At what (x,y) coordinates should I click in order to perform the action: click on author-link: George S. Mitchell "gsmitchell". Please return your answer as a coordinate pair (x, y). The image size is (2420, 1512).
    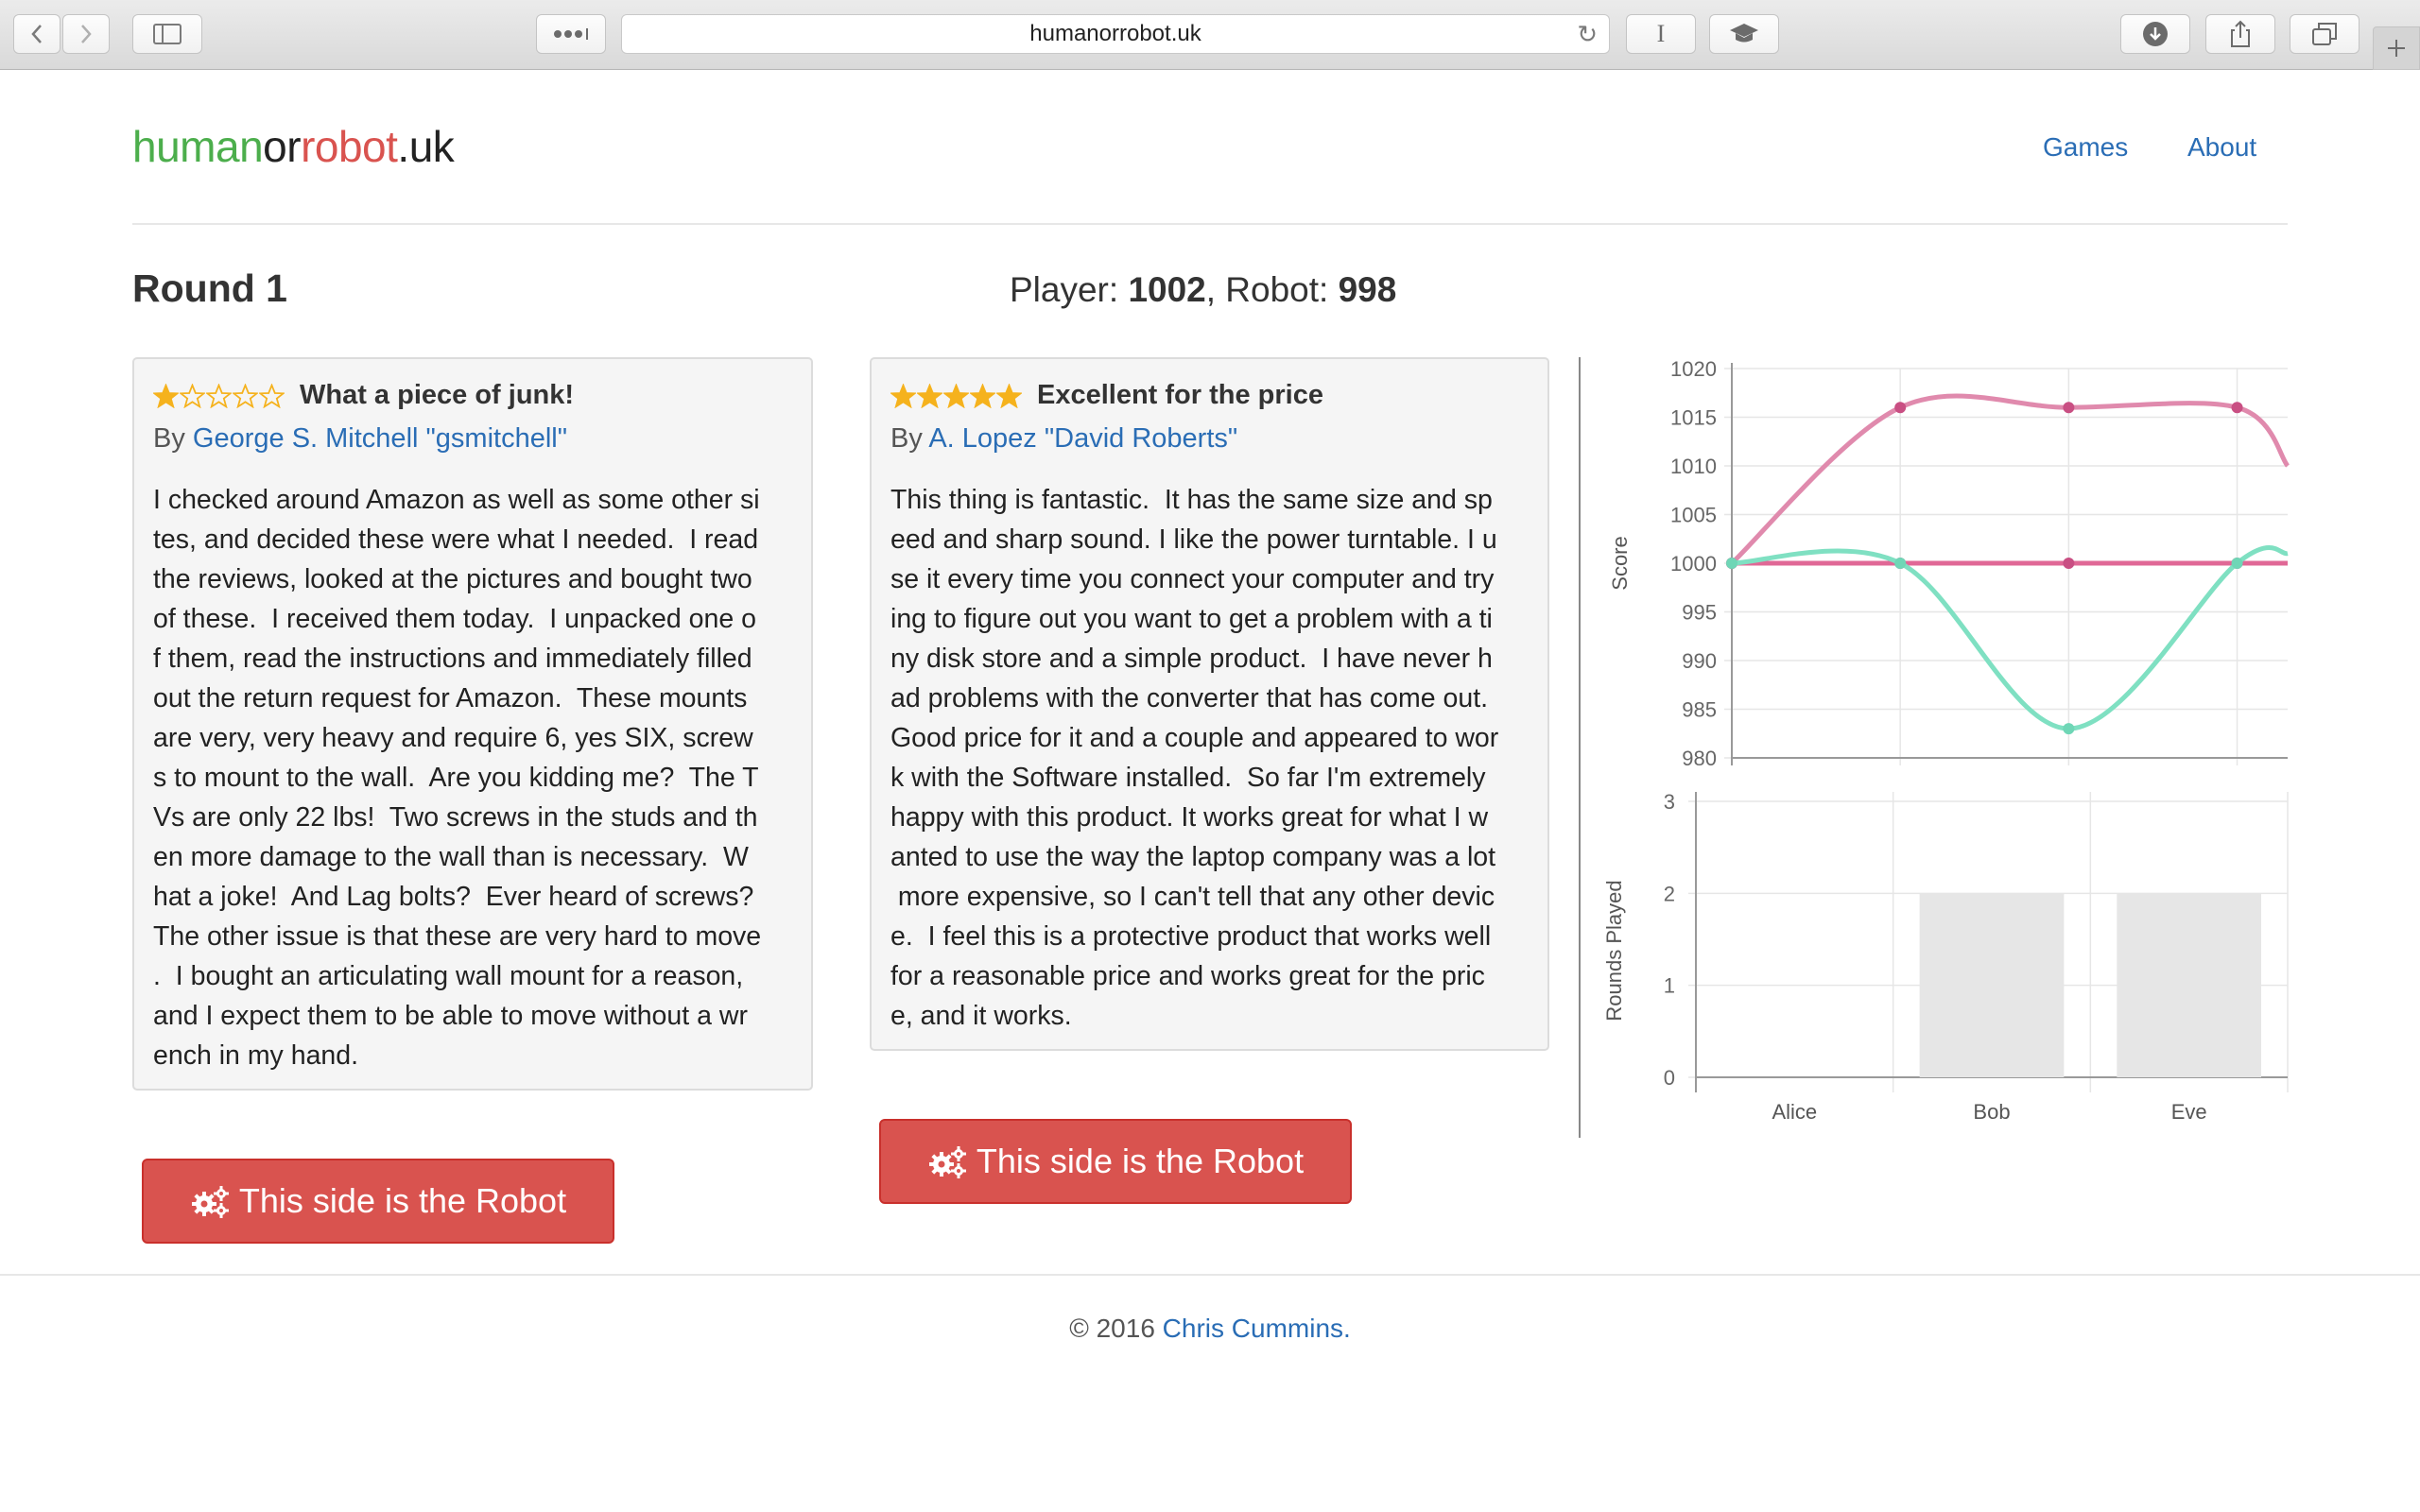
    Looking at the image, I should click on (380, 438).